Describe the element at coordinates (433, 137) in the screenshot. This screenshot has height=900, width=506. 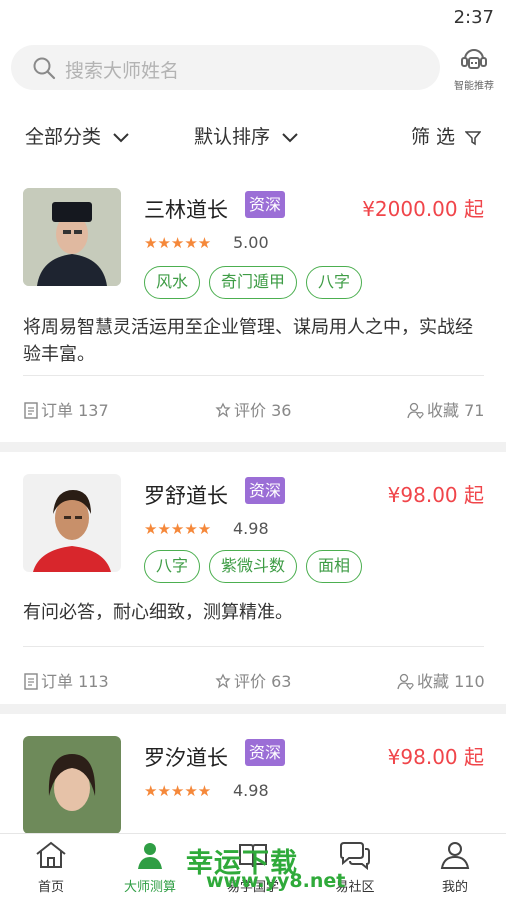
I see `filter-label: 筛 选` at that location.